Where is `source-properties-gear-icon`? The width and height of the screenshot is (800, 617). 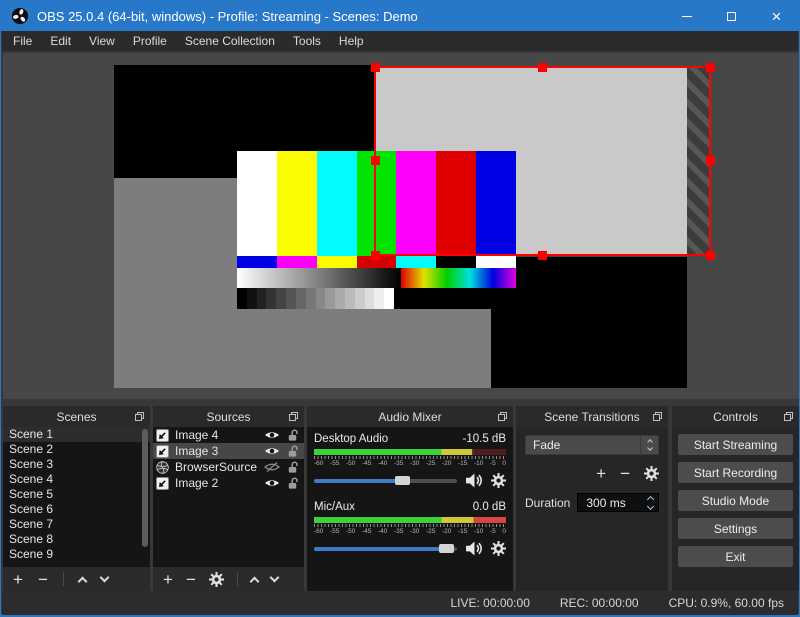
source-properties-gear-icon is located at coordinates (216, 579).